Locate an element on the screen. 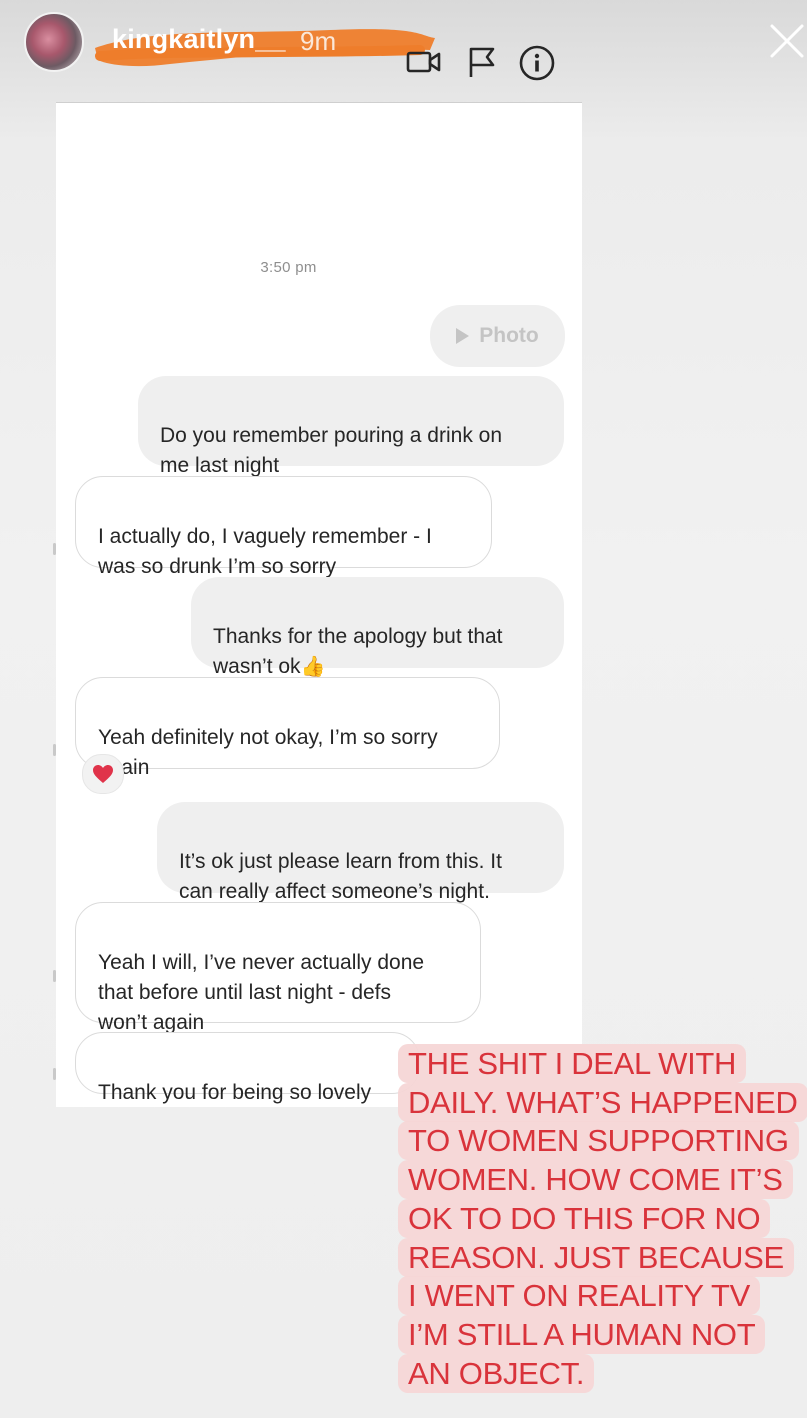 This screenshot has width=807, height=1418. story-time-ago: 9m is located at coordinates (318, 41).